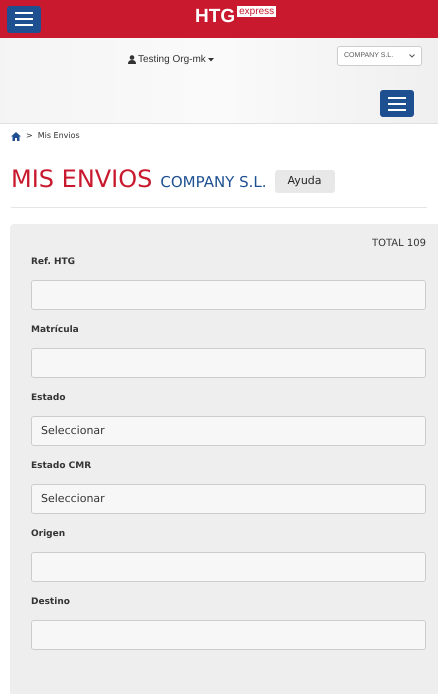 This screenshot has height=698, width=438. What do you see at coordinates (211, 60) in the screenshot?
I see `caret-icon` at bounding box center [211, 60].